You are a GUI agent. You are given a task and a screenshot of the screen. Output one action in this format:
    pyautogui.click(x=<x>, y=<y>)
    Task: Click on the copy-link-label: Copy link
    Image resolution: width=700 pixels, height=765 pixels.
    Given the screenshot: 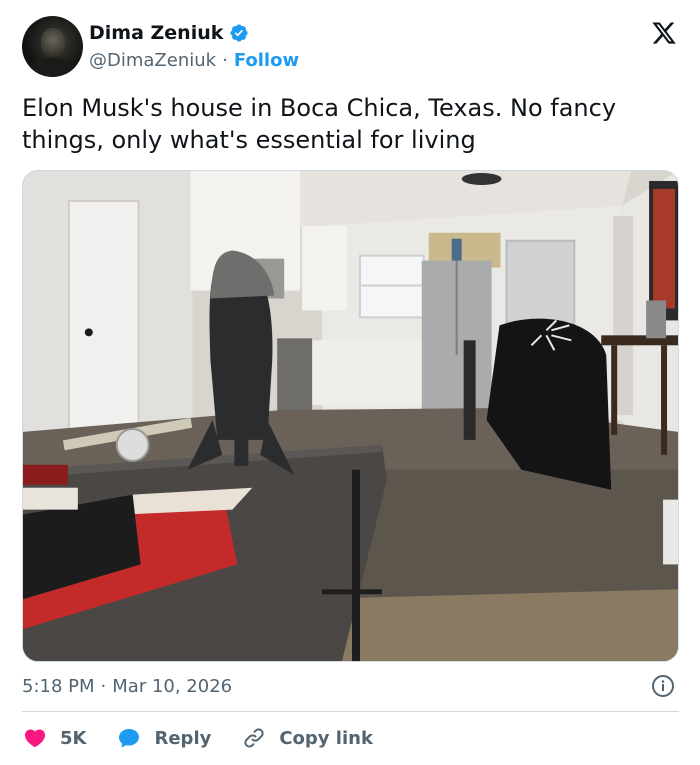 What is the action you would take?
    pyautogui.click(x=326, y=738)
    